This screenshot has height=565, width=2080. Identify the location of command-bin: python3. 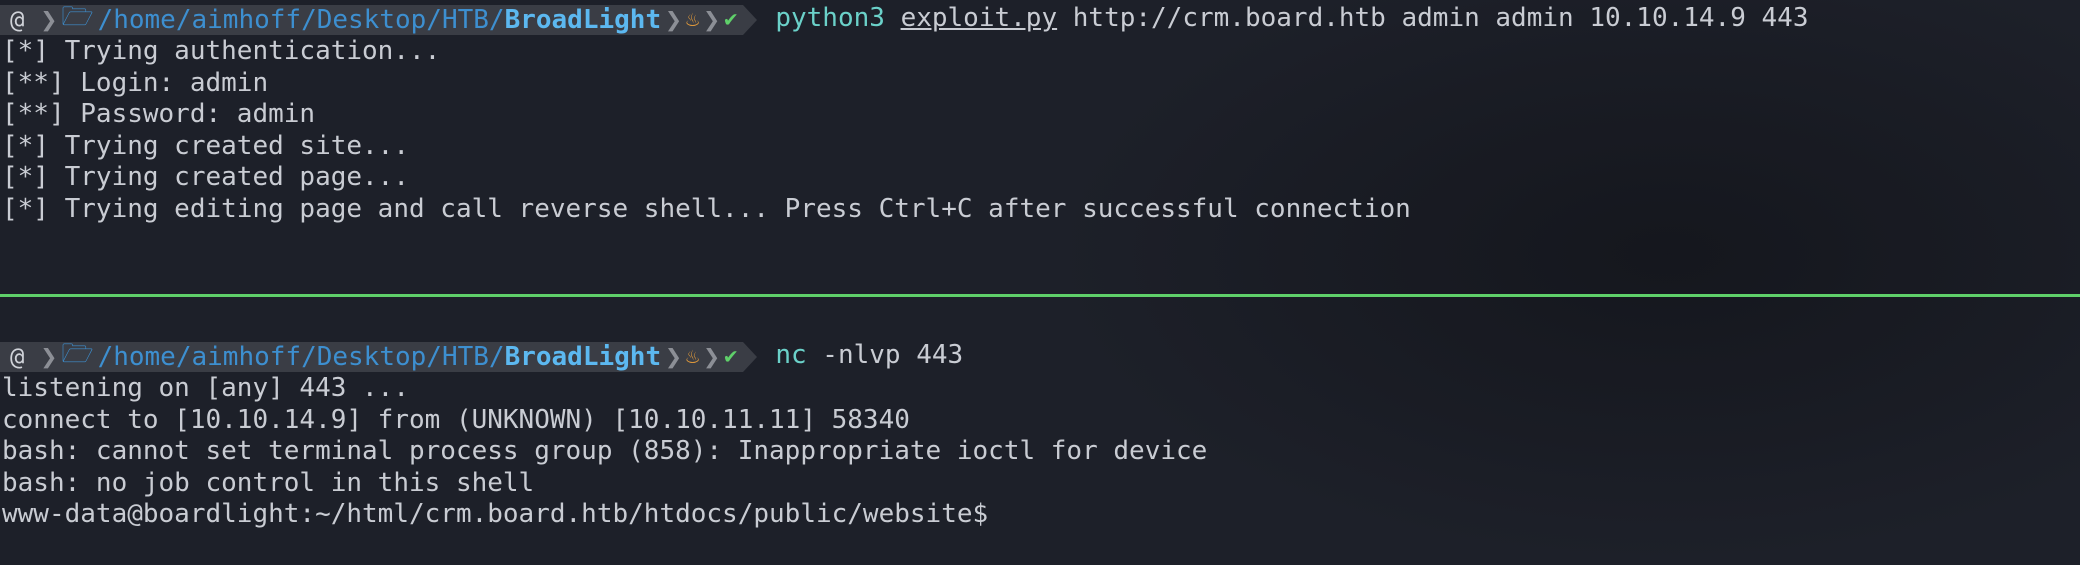
(830, 18).